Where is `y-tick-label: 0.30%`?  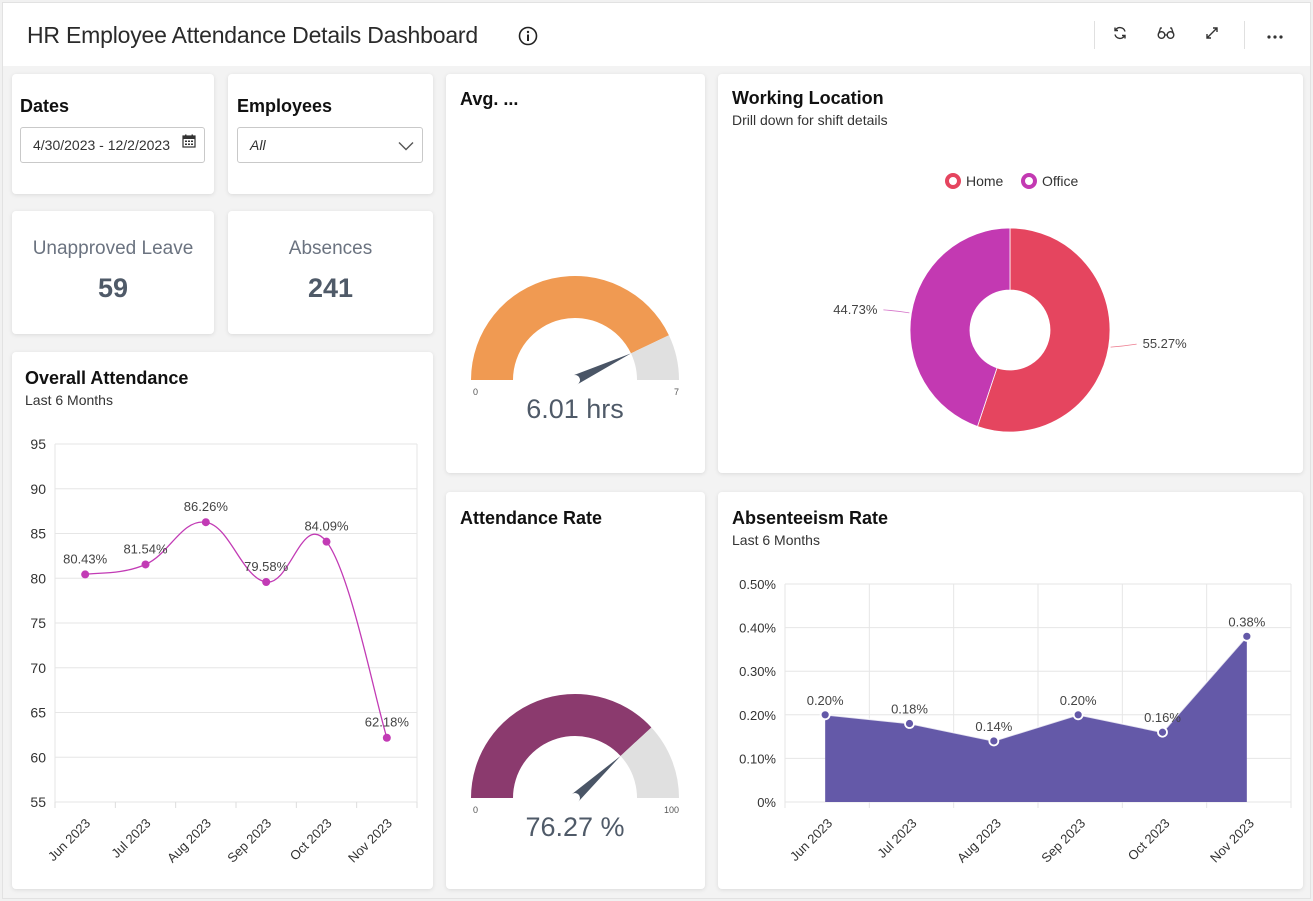
y-tick-label: 0.30% is located at coordinates (757, 671).